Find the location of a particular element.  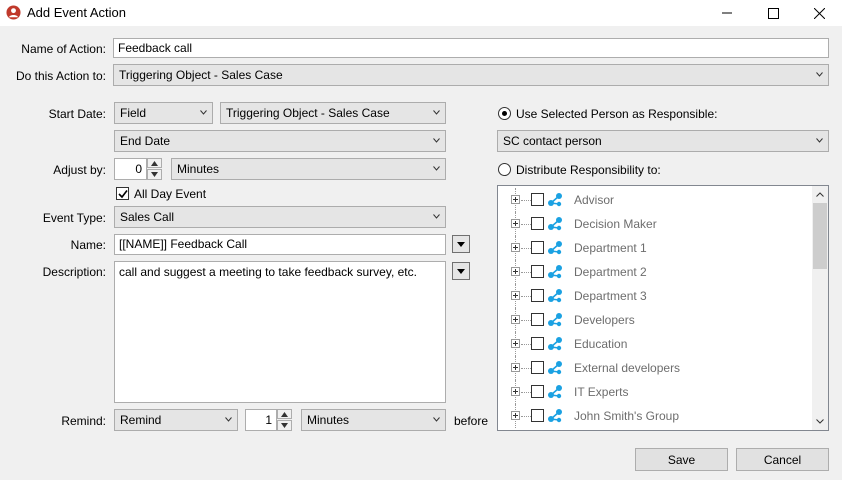

use-selected-person-label: Use Selected Person as Responsible: is located at coordinates (617, 114).